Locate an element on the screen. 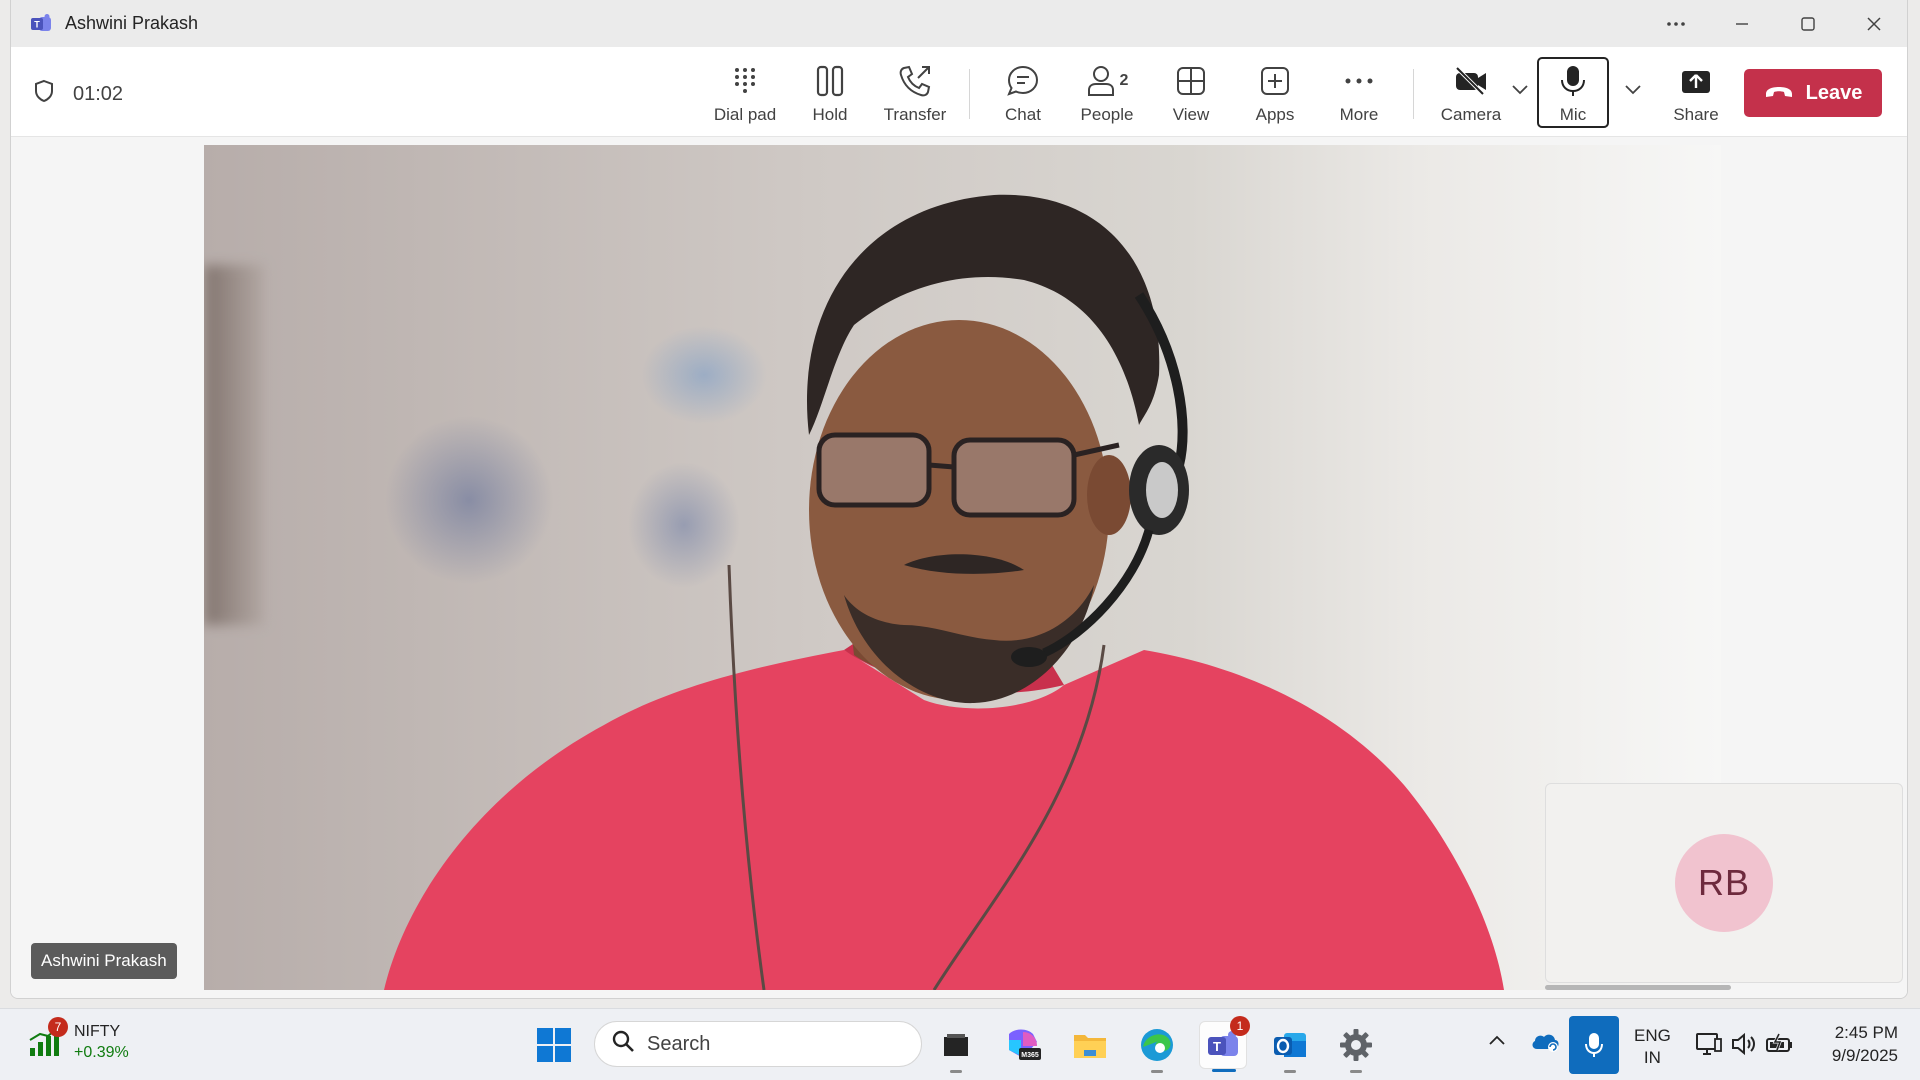 The image size is (1920, 1080). hold-button: Hold is located at coordinates (830, 93).